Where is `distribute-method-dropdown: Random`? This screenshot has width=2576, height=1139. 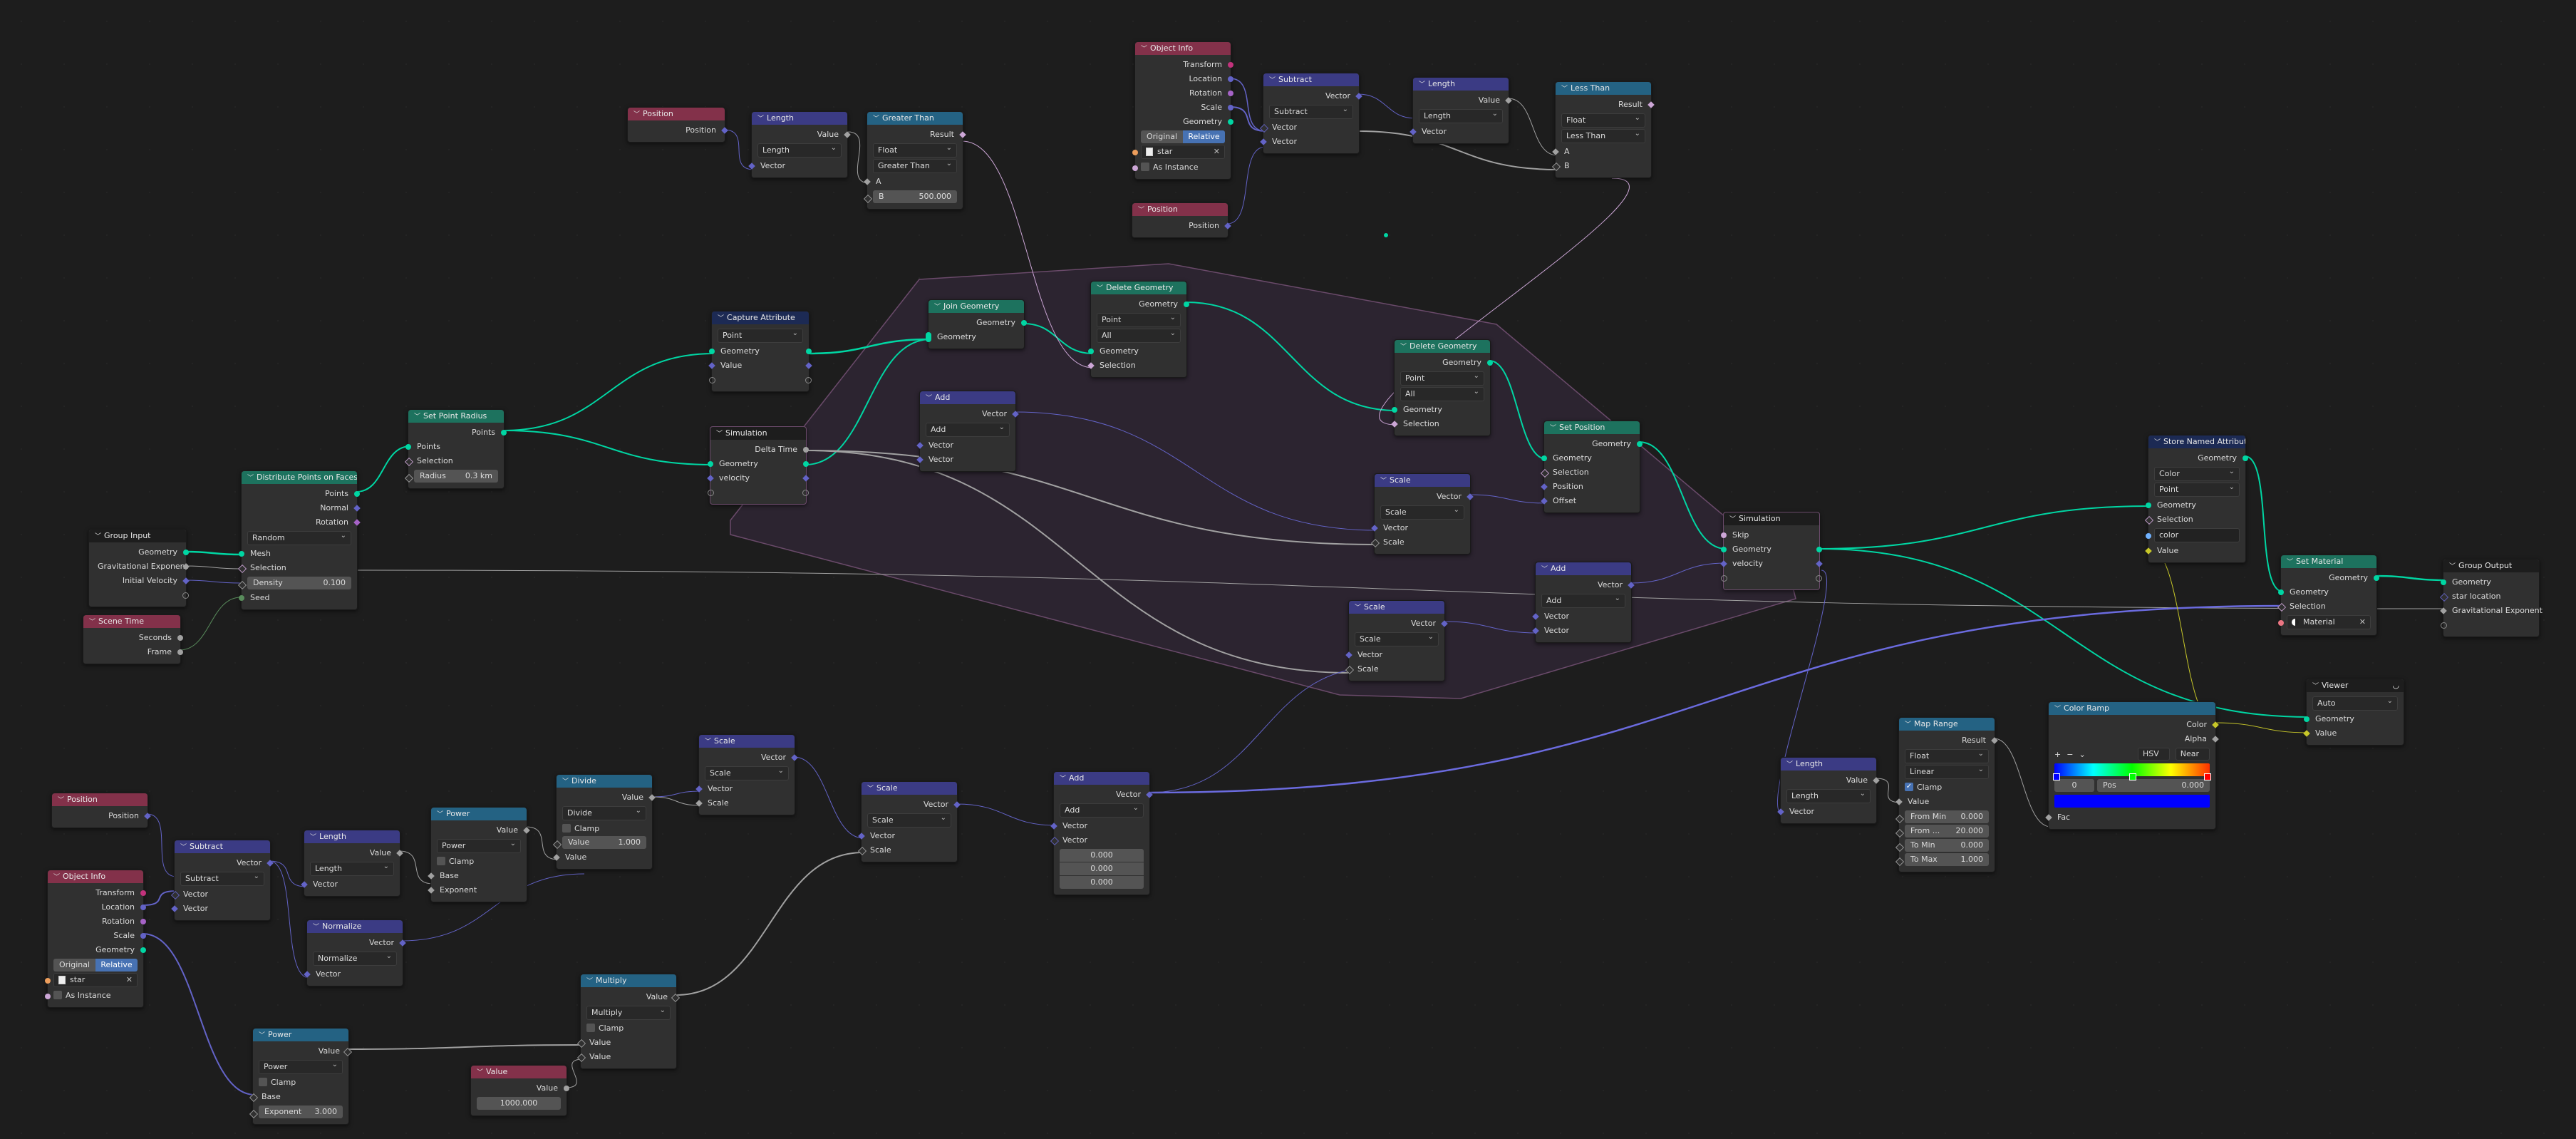 distribute-method-dropdown: Random is located at coordinates (299, 537).